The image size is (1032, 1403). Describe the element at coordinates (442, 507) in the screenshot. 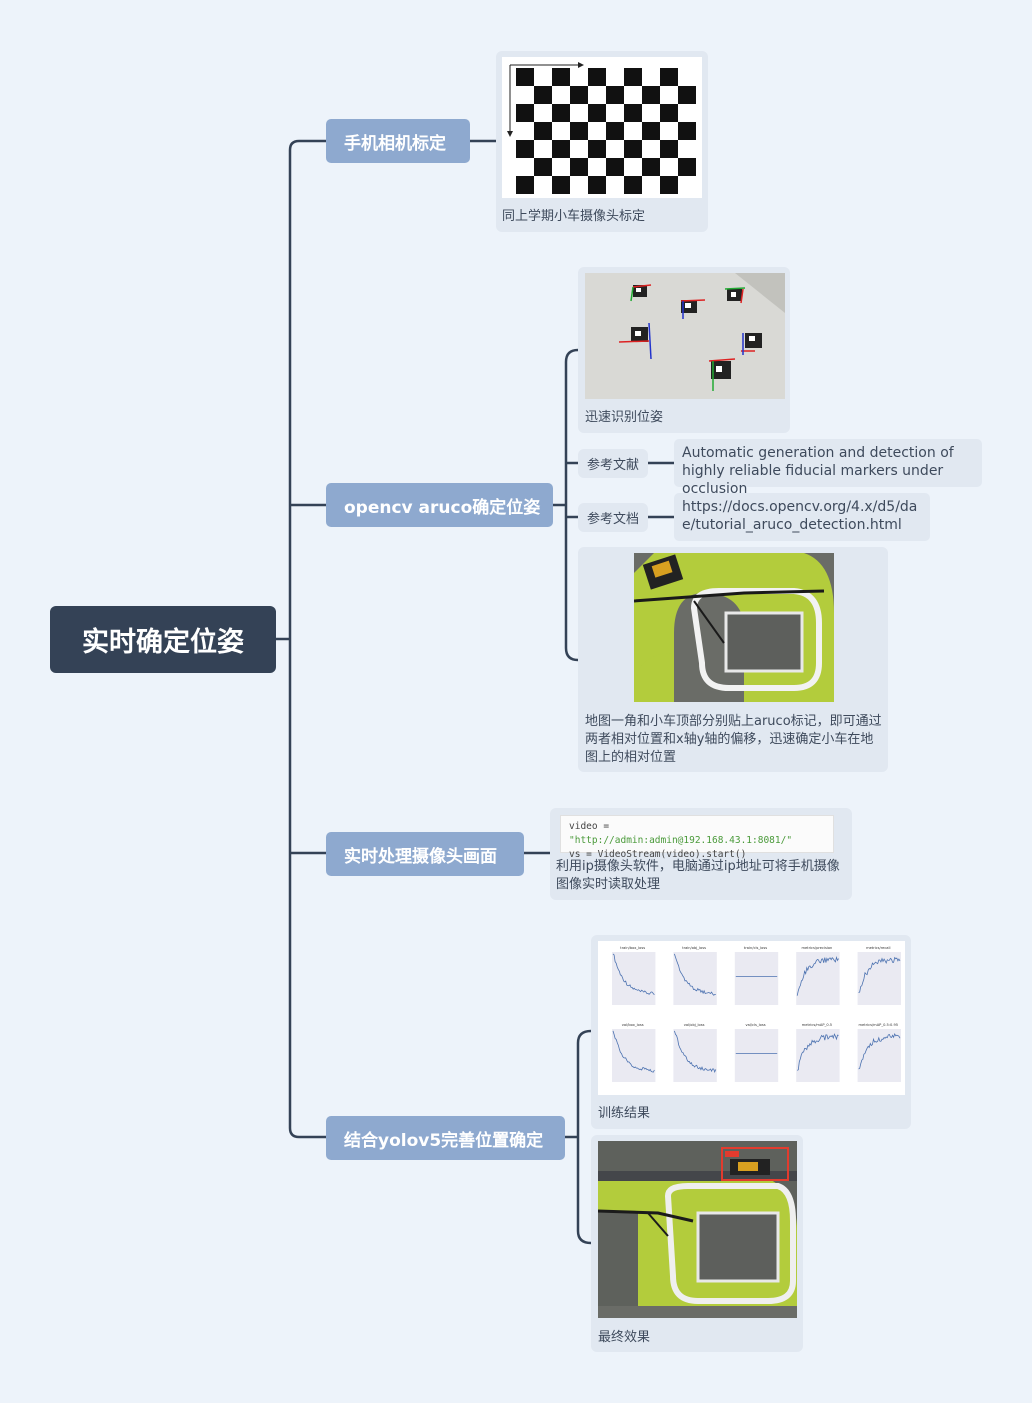

I see `topic-aruco-title: opencv aruco确定位姿` at that location.